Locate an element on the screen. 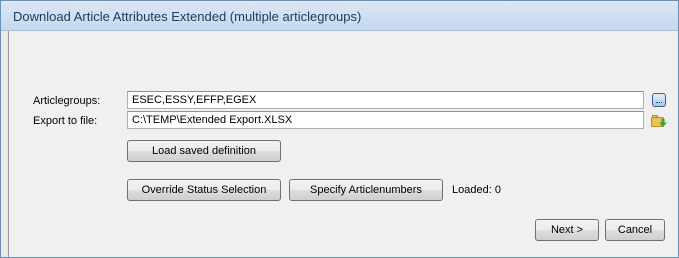  export-file-label: Export to file: is located at coordinates (65, 121).